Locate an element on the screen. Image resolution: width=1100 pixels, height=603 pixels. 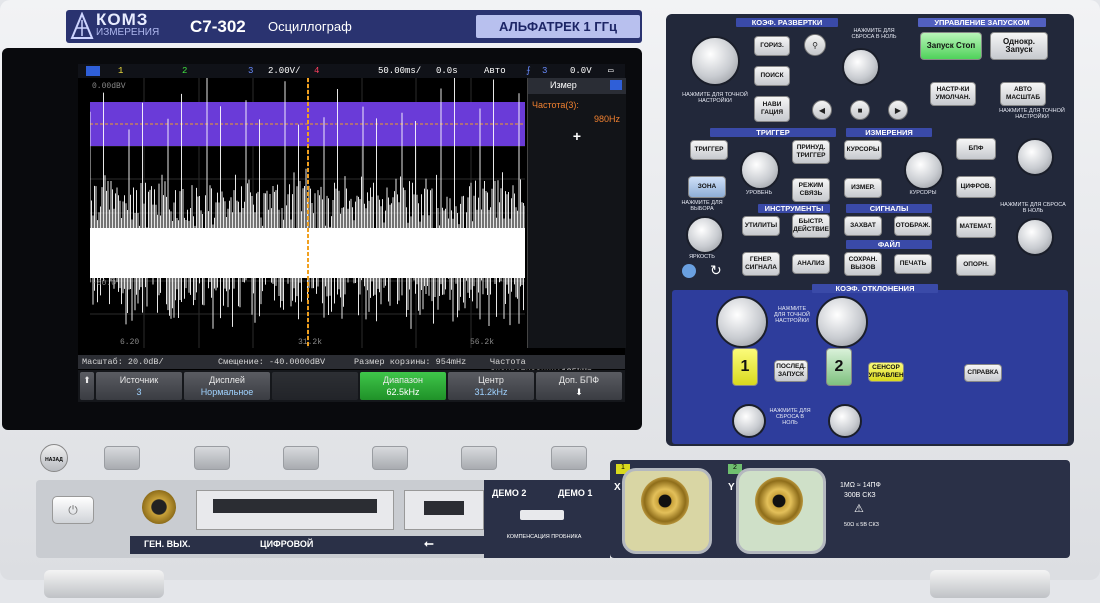
gen-out-bnc is located at coordinates (159, 507).